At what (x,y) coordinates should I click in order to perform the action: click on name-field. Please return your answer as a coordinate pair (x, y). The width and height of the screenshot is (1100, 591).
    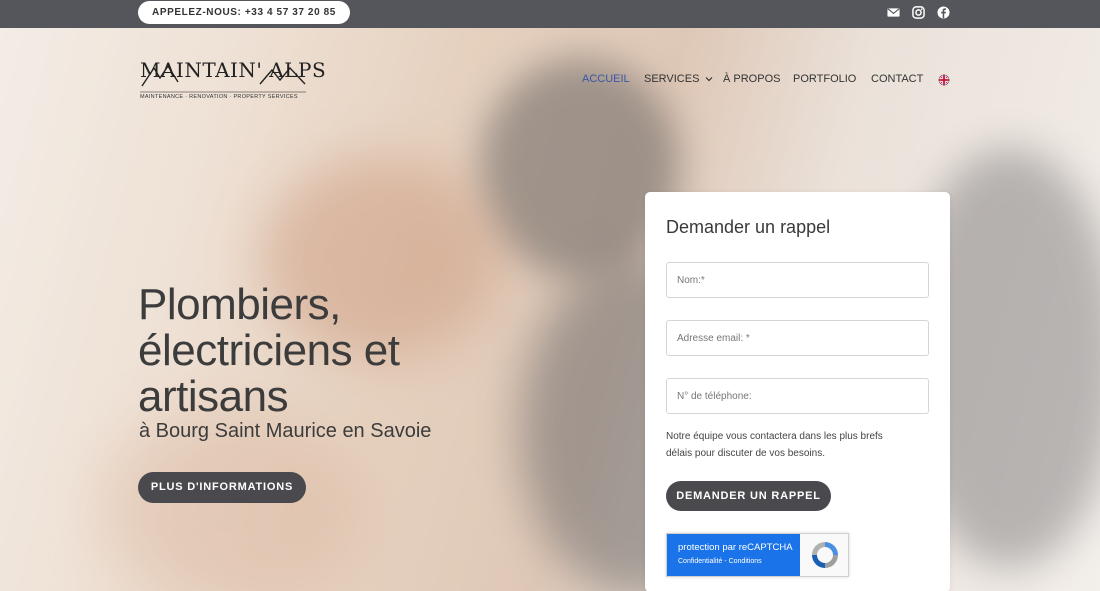
    Looking at the image, I should click on (797, 280).